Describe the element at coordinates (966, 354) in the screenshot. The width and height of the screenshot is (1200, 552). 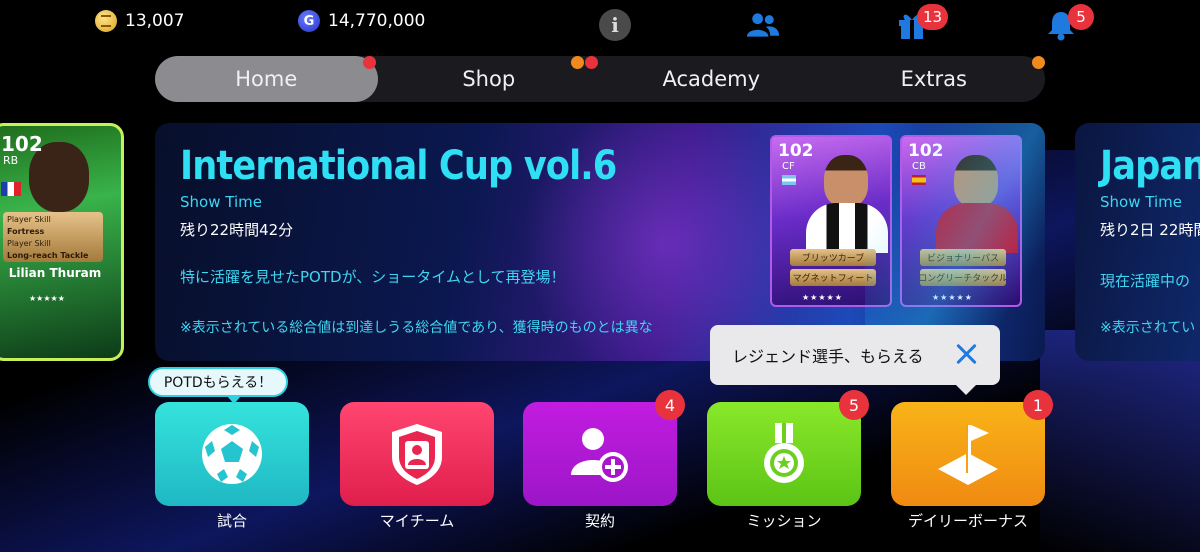
I see `close-icon` at that location.